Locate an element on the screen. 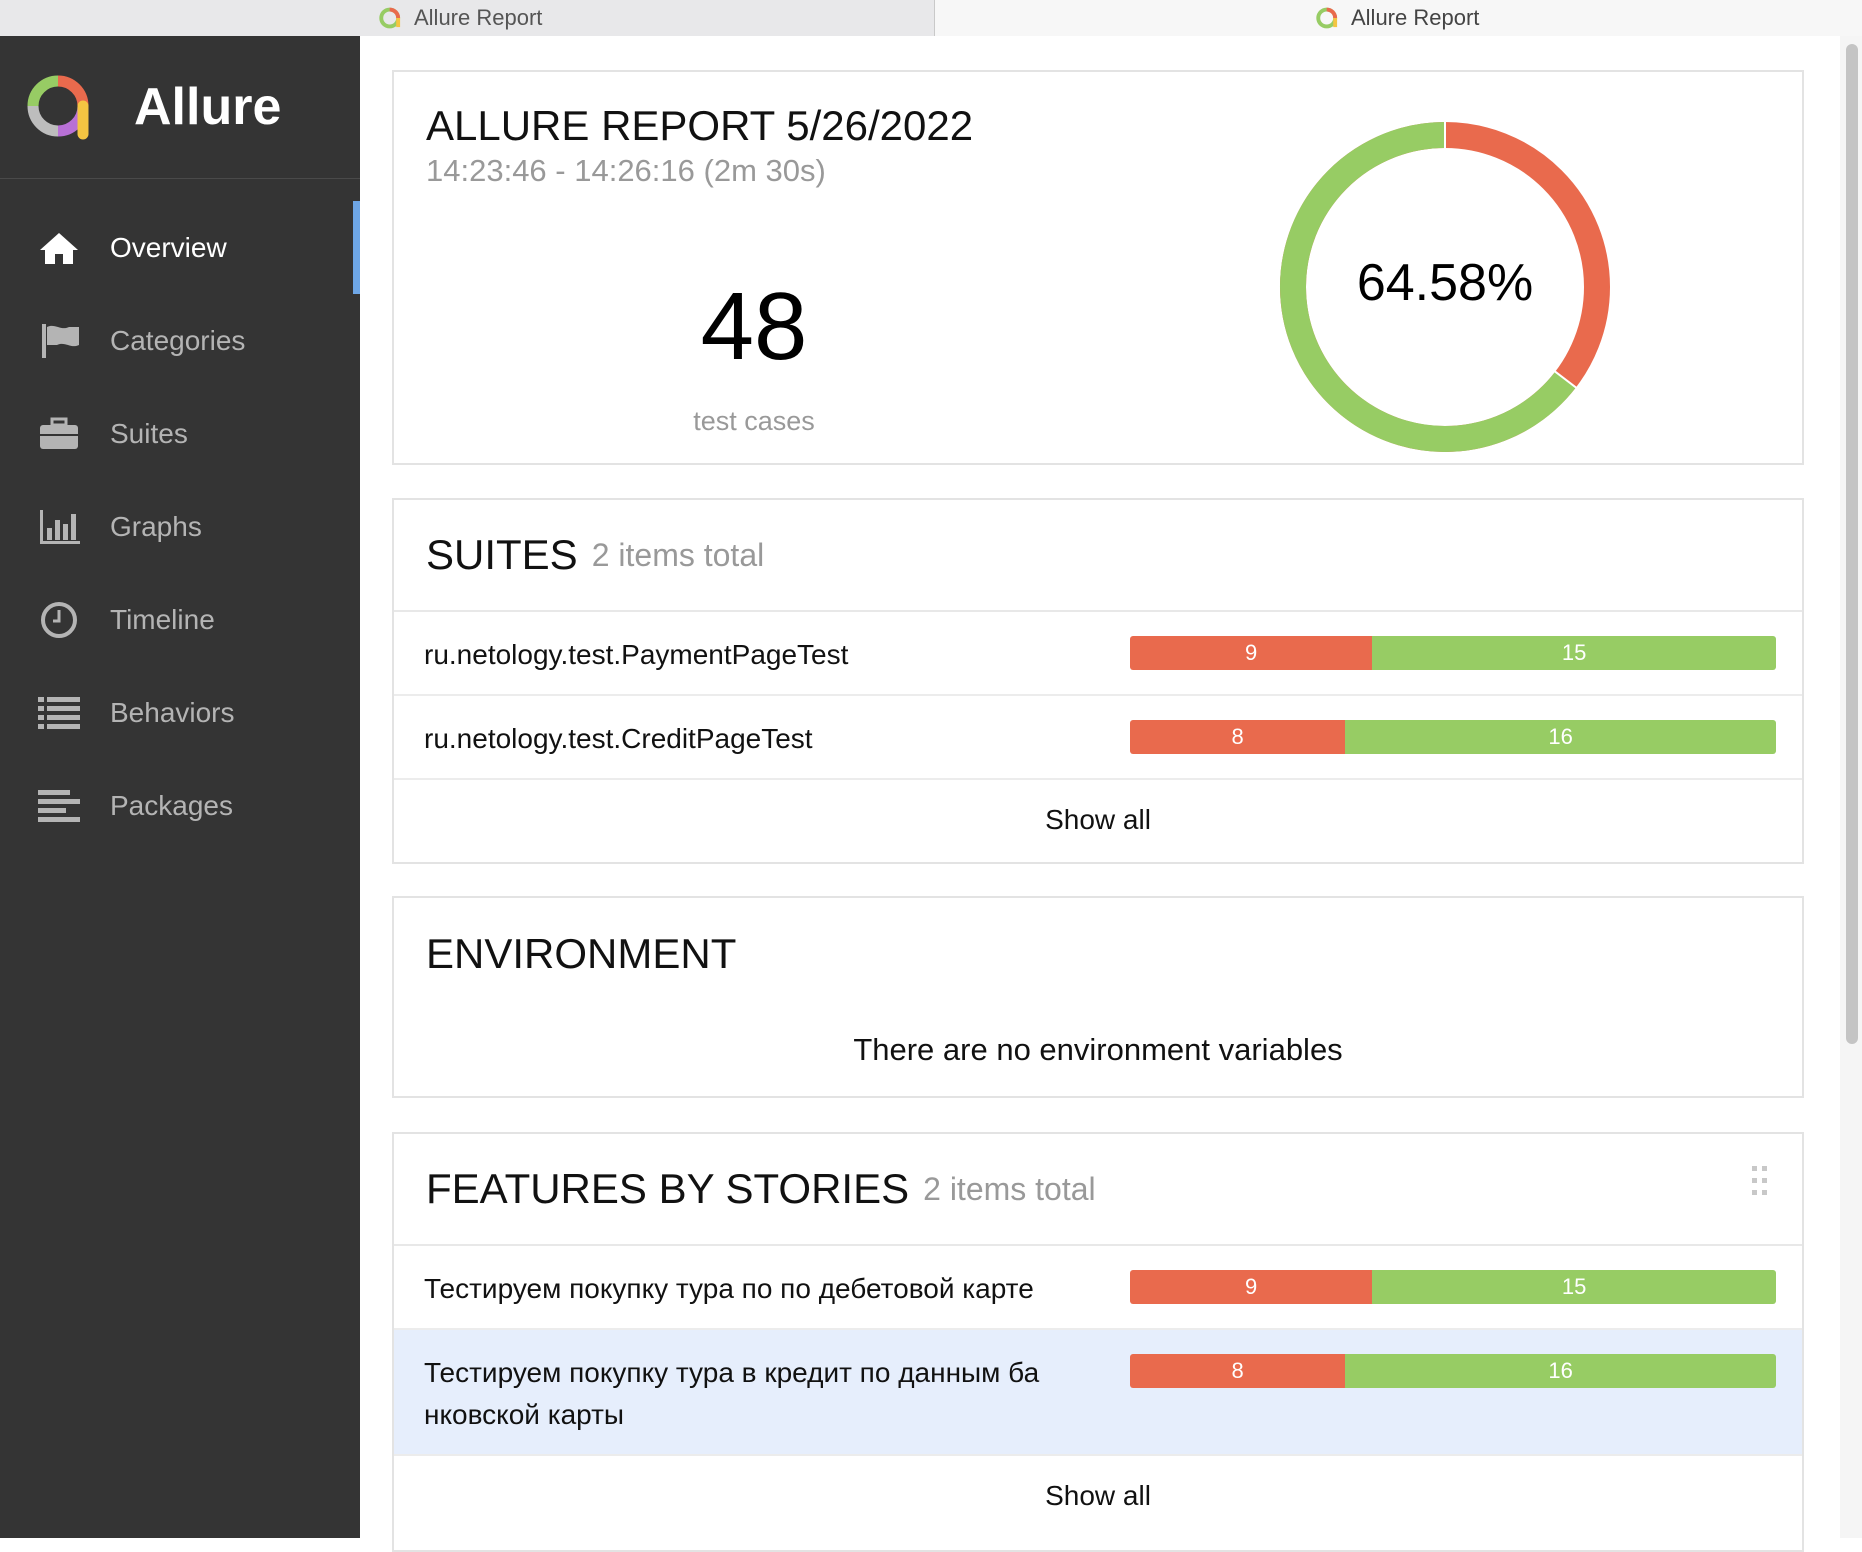  bar-chart-icon is located at coordinates (59, 527).